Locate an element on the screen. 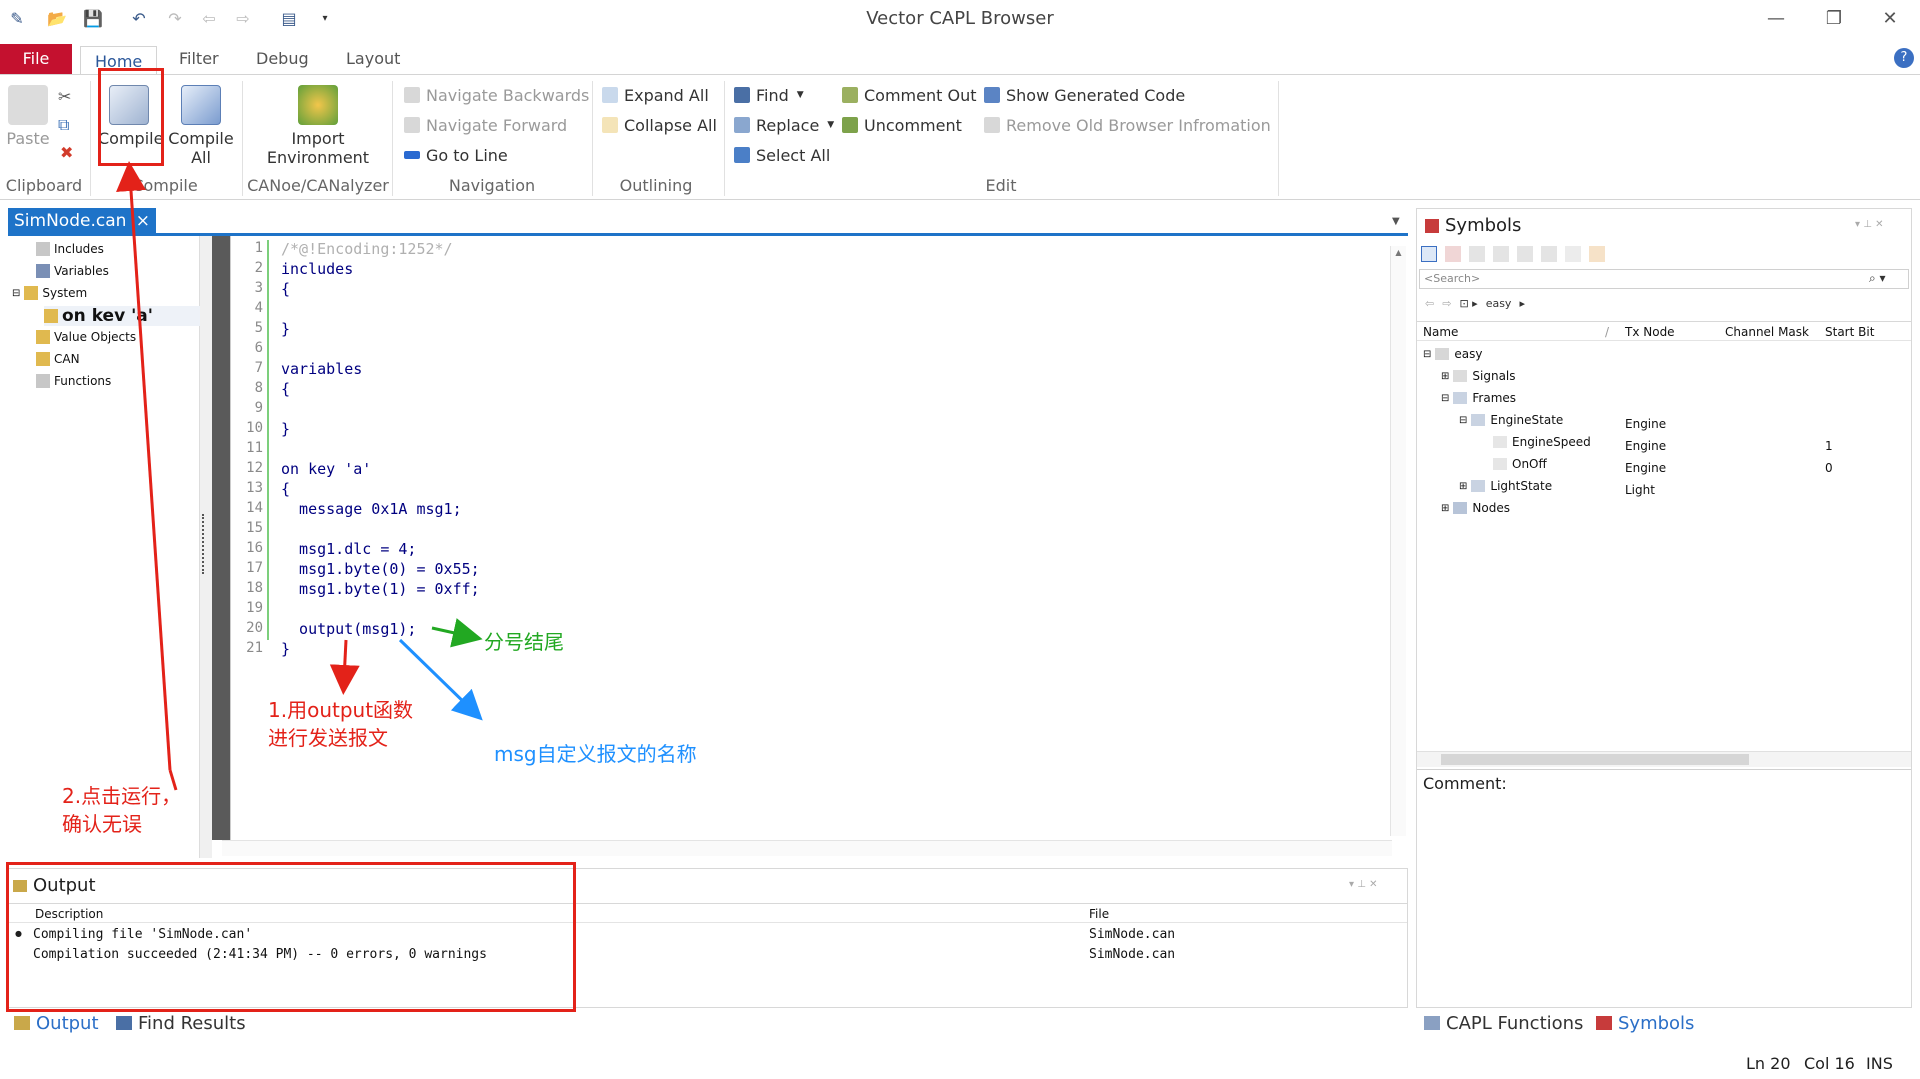 The width and height of the screenshot is (1920, 1079). output-fn-arrow is located at coordinates (344, 667).